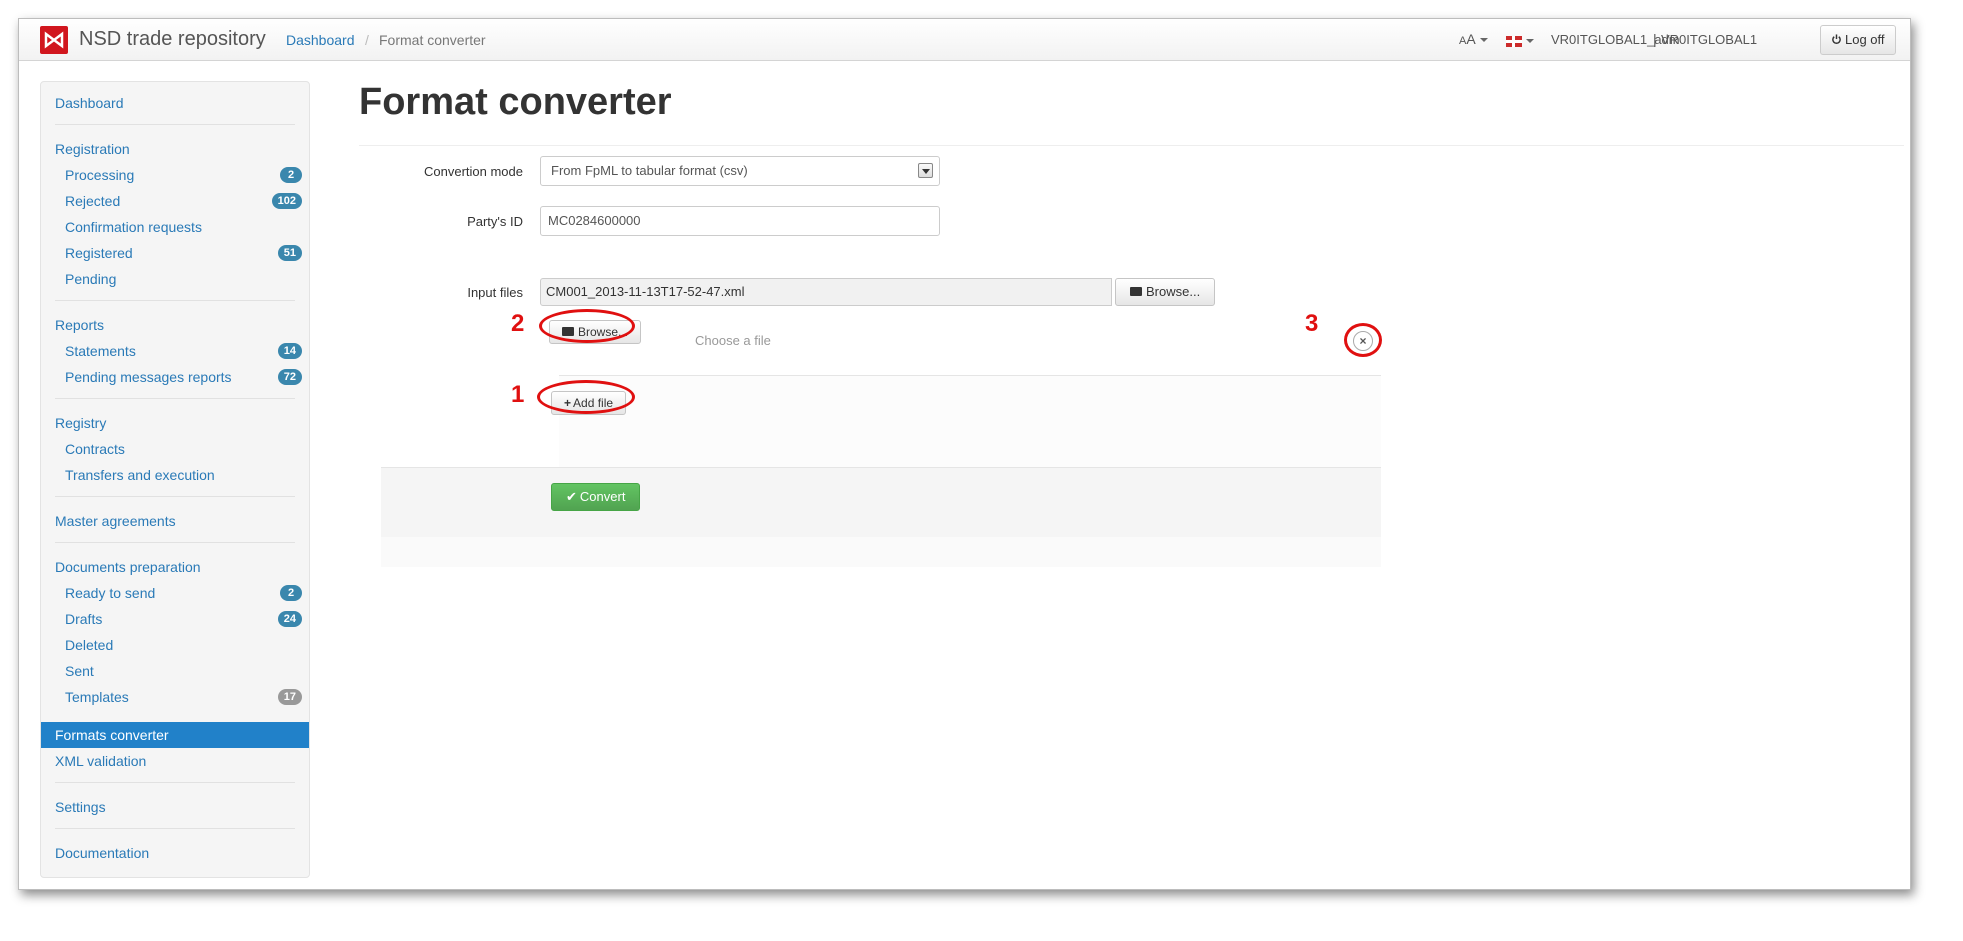  Describe the element at coordinates (518, 394) in the screenshot. I see `annotation-number-1: 1` at that location.